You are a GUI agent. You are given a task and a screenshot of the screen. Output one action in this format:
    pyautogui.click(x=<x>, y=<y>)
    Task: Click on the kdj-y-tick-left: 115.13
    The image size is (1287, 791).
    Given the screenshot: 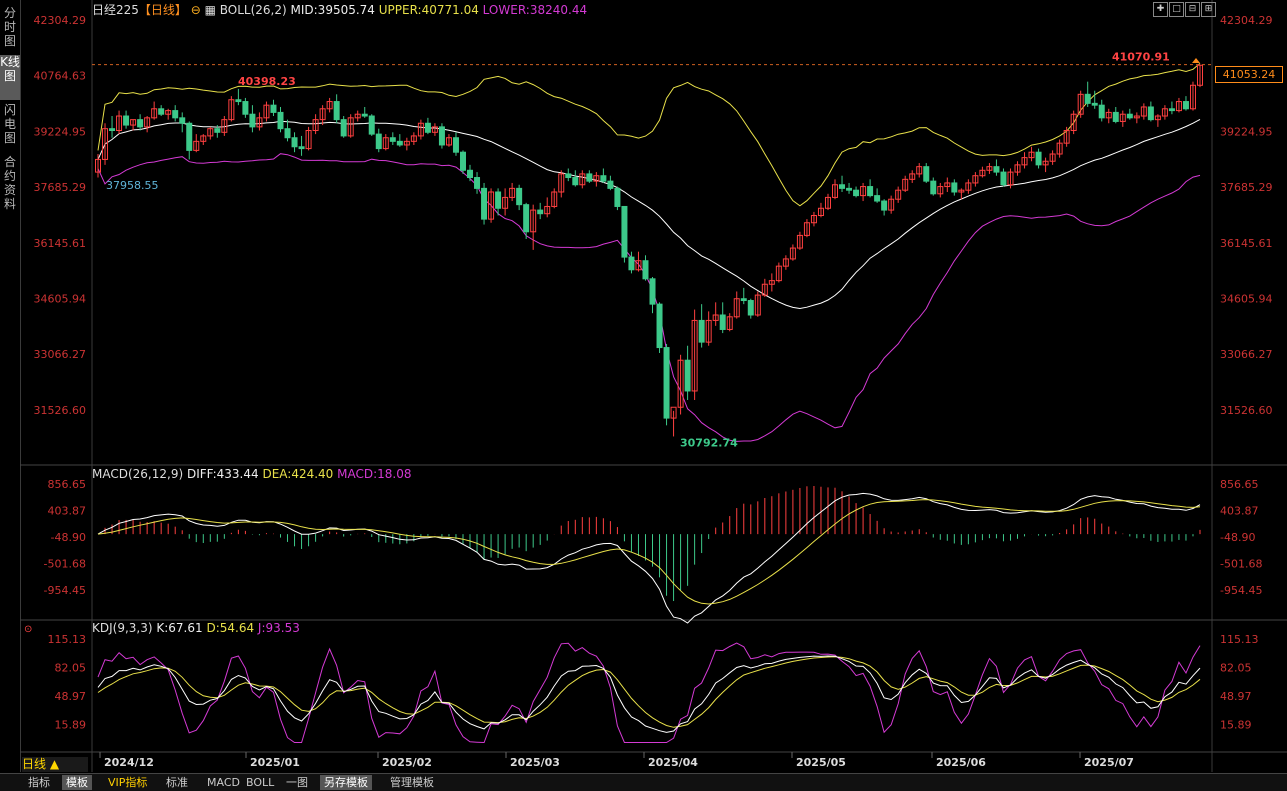 What is the action you would take?
    pyautogui.click(x=67, y=639)
    